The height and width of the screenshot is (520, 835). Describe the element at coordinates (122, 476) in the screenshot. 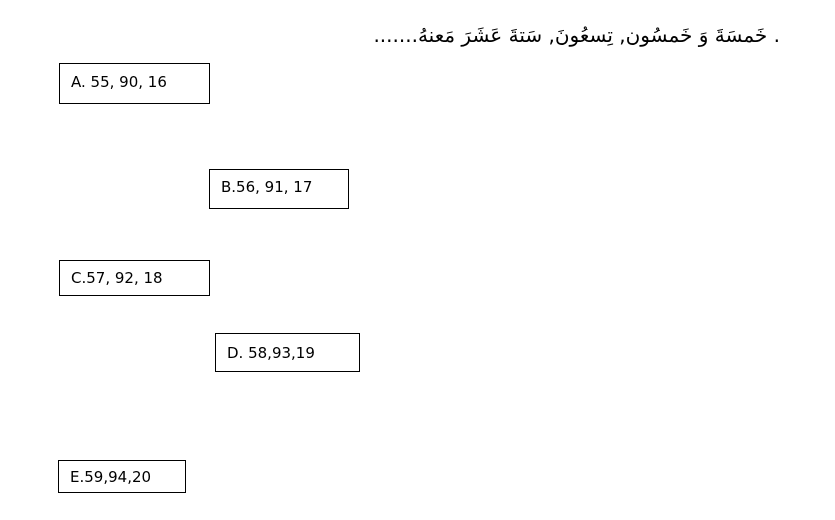

I see `option-e-box: E.59,94,20` at that location.